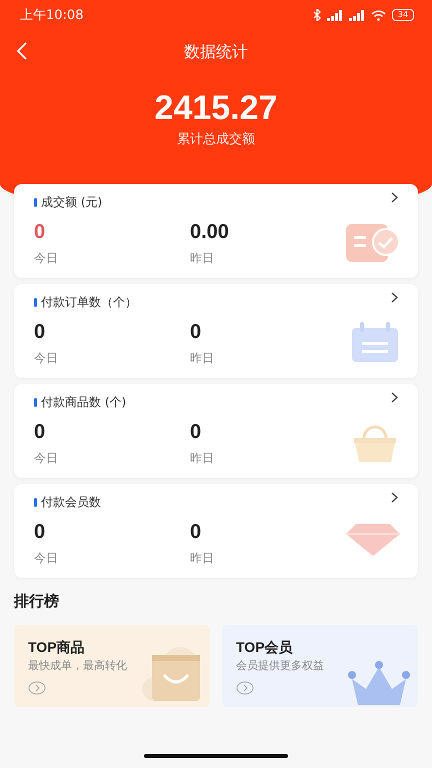 This screenshot has width=432, height=768. What do you see at coordinates (216, 331) in the screenshot?
I see `stat-card: 付款订单数（个） 0 今日 0 昨日` at bounding box center [216, 331].